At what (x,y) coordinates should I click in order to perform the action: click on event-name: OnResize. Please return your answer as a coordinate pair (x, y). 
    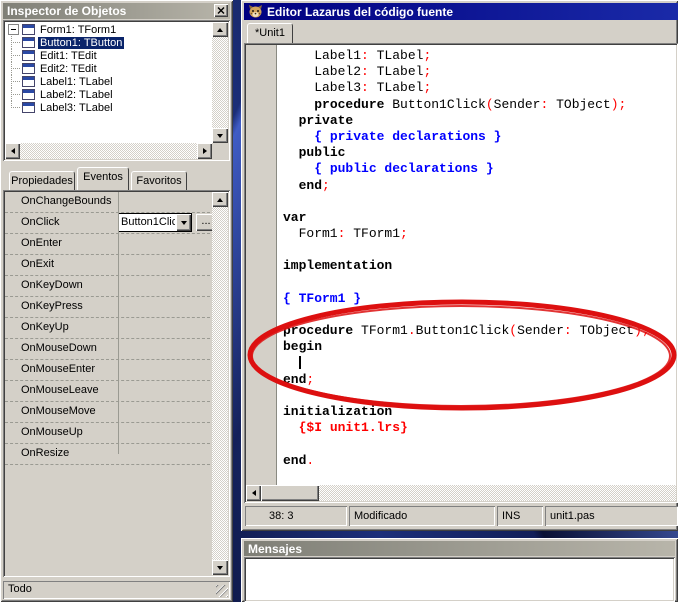
    Looking at the image, I should click on (45, 453).